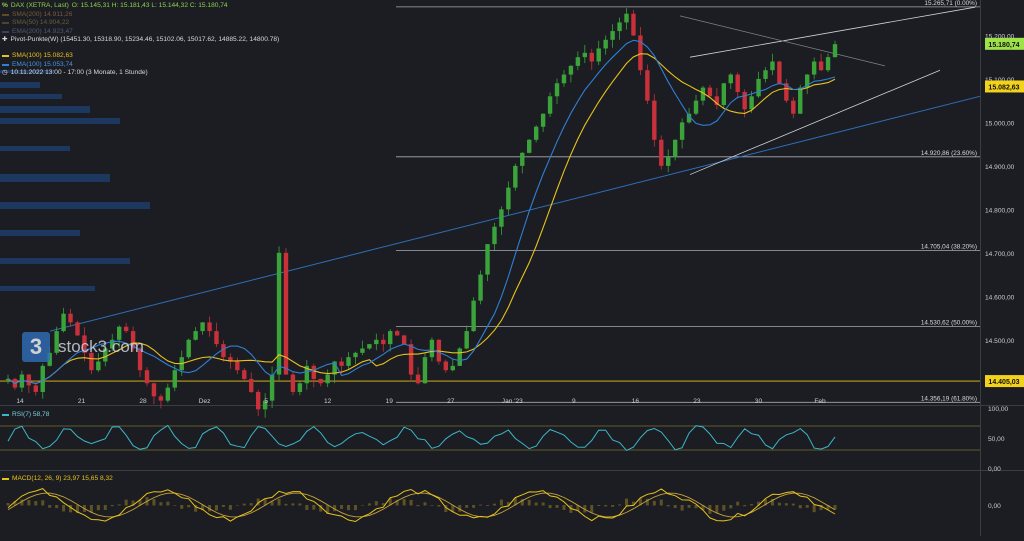 The image size is (1024, 541). I want to click on rsi-legend: RSI(7) 58,78, so click(25, 414).